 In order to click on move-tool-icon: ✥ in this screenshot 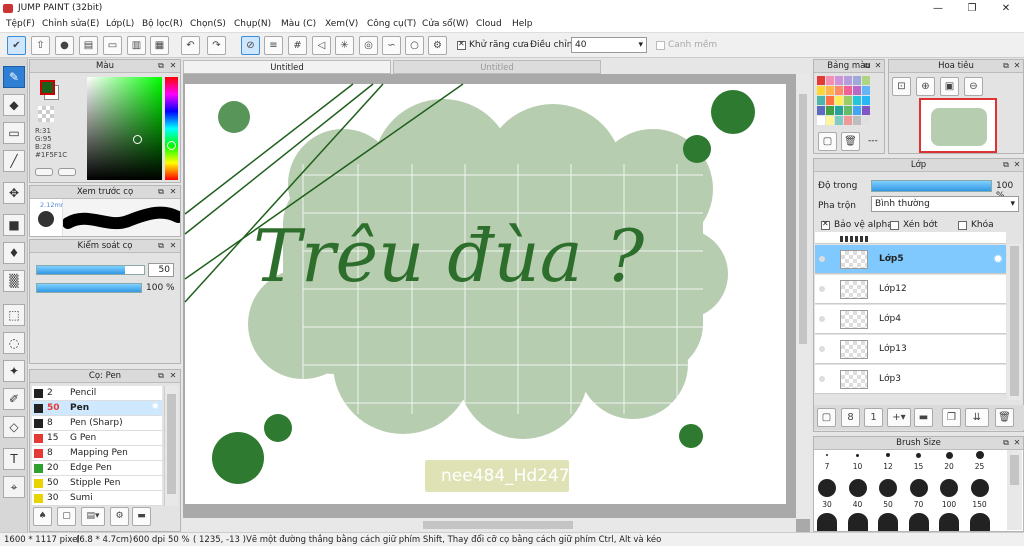, I will do `click(14, 193)`.